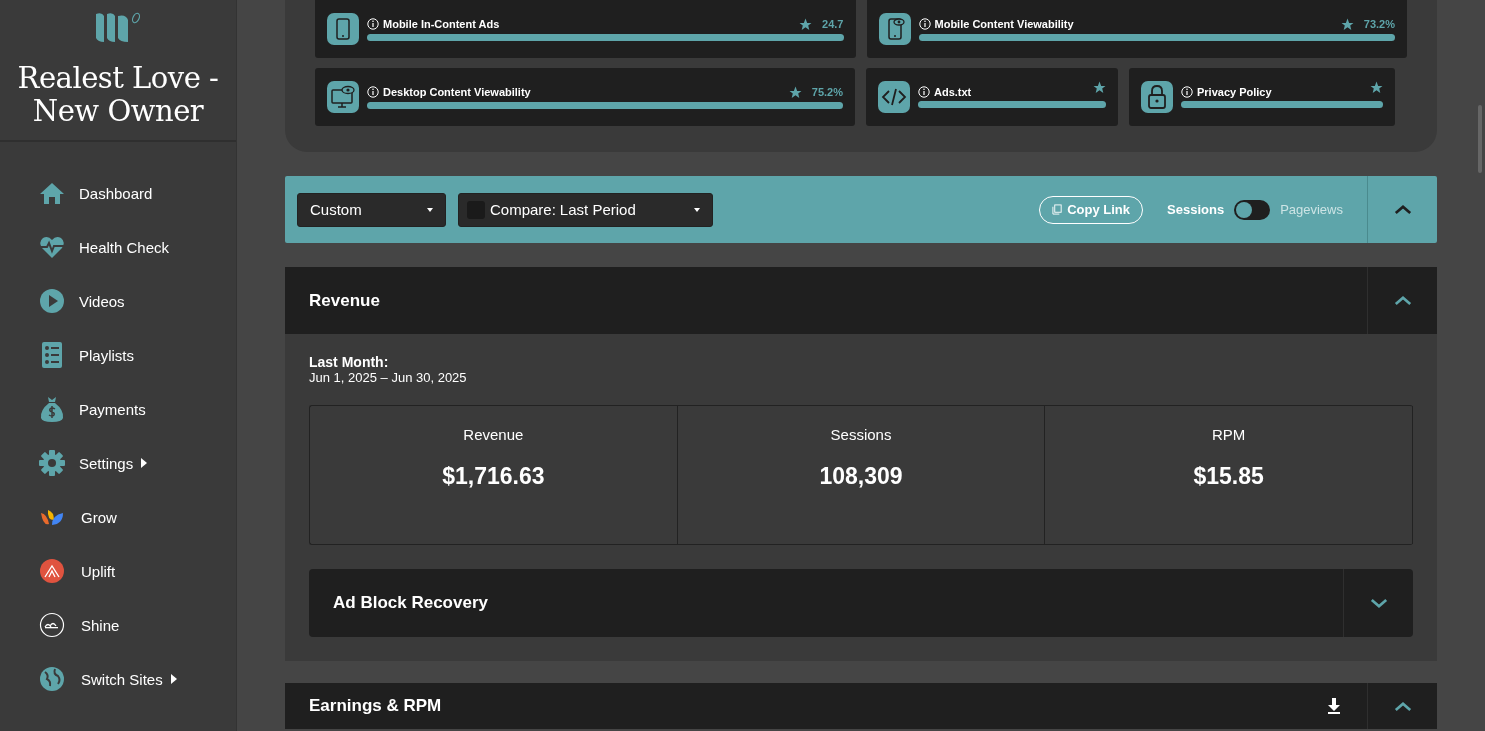  What do you see at coordinates (861, 434) in the screenshot?
I see `metric-label: Sessions` at bounding box center [861, 434].